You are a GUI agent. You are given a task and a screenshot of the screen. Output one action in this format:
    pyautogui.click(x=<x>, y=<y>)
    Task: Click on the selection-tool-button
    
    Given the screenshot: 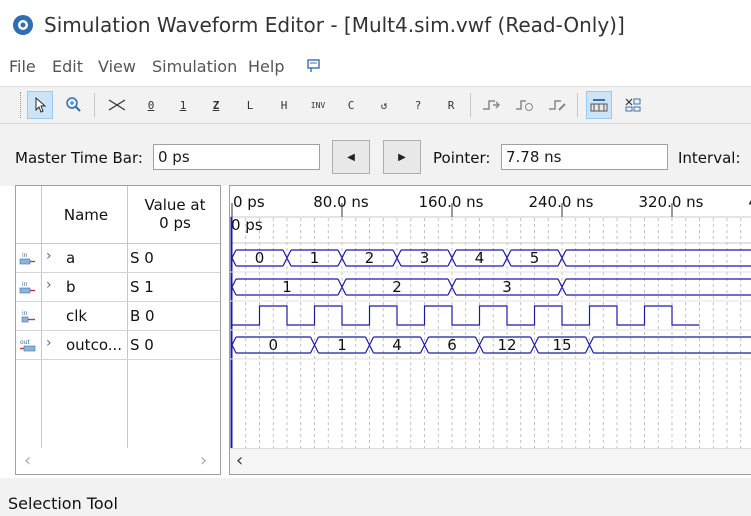 What is the action you would take?
    pyautogui.click(x=40, y=105)
    